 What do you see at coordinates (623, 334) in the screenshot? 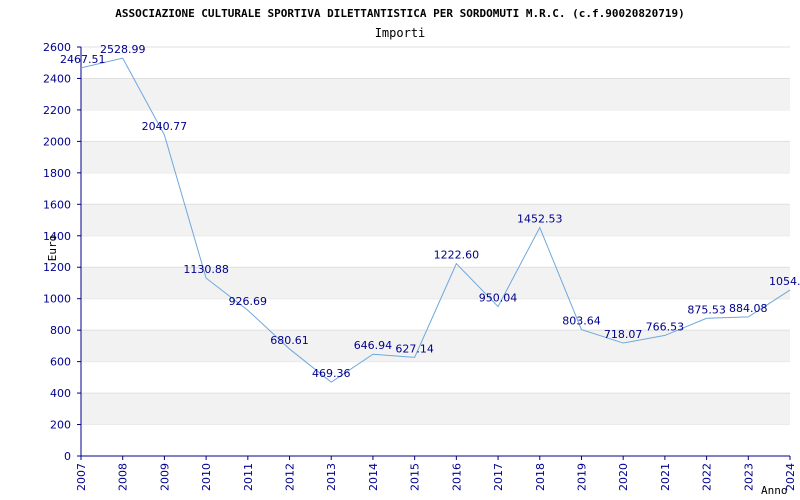
I see `data-label: 718.07` at bounding box center [623, 334].